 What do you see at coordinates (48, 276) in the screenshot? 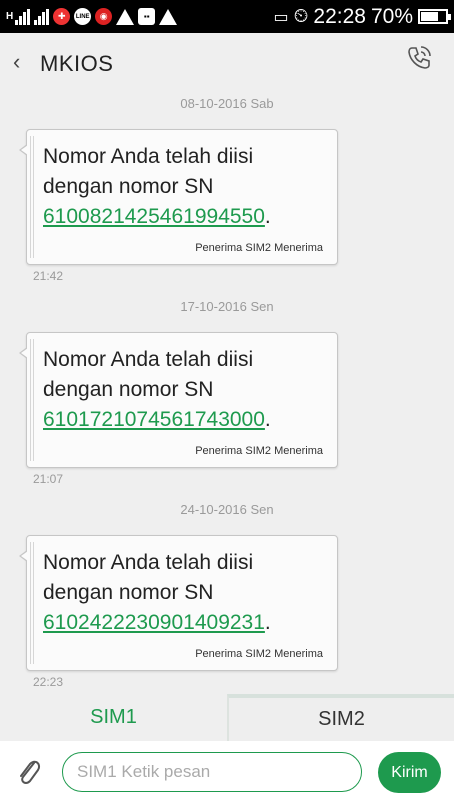
I see `message-time: 21:42` at bounding box center [48, 276].